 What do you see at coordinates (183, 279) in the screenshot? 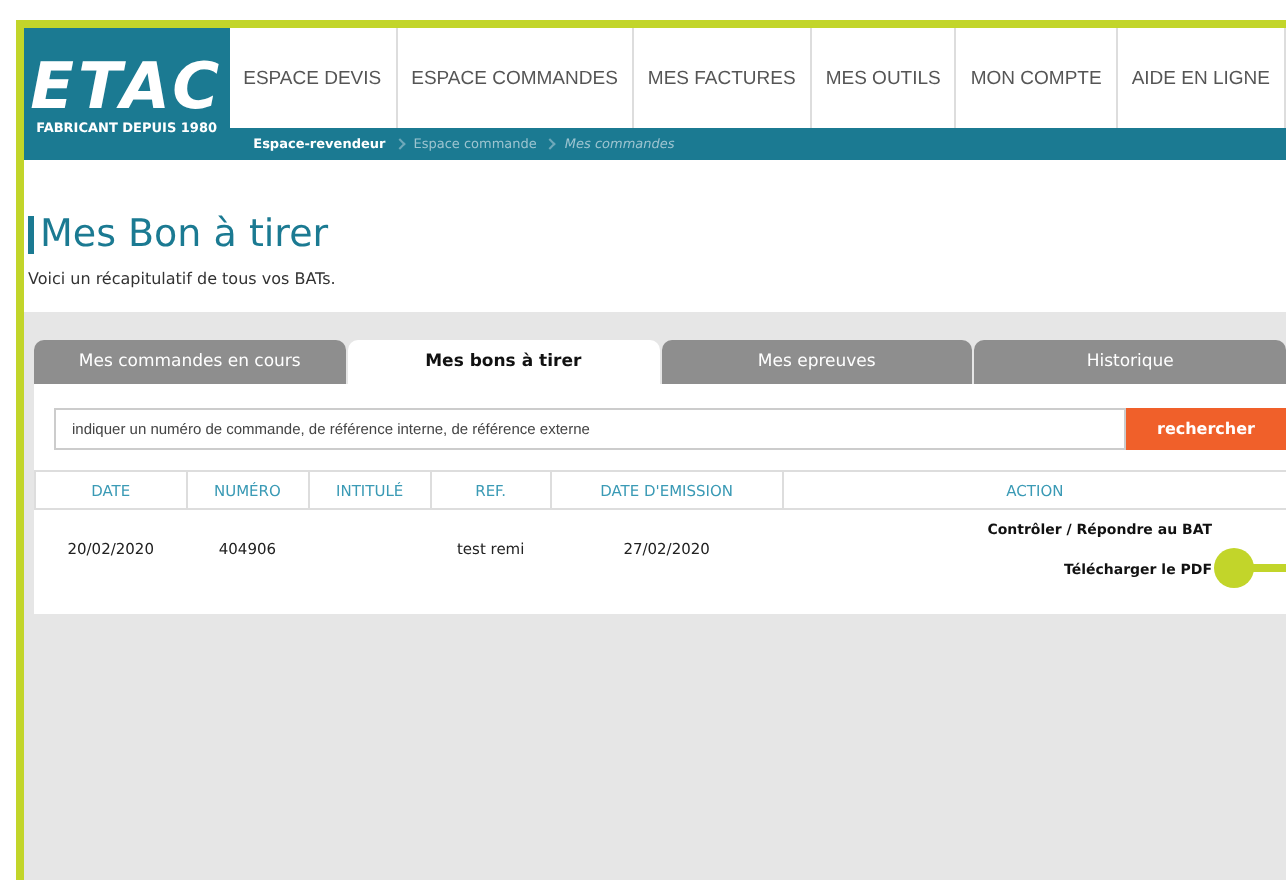
I see `page-subtitle: Voici un récapitulatif de tous vos BATs.` at bounding box center [183, 279].